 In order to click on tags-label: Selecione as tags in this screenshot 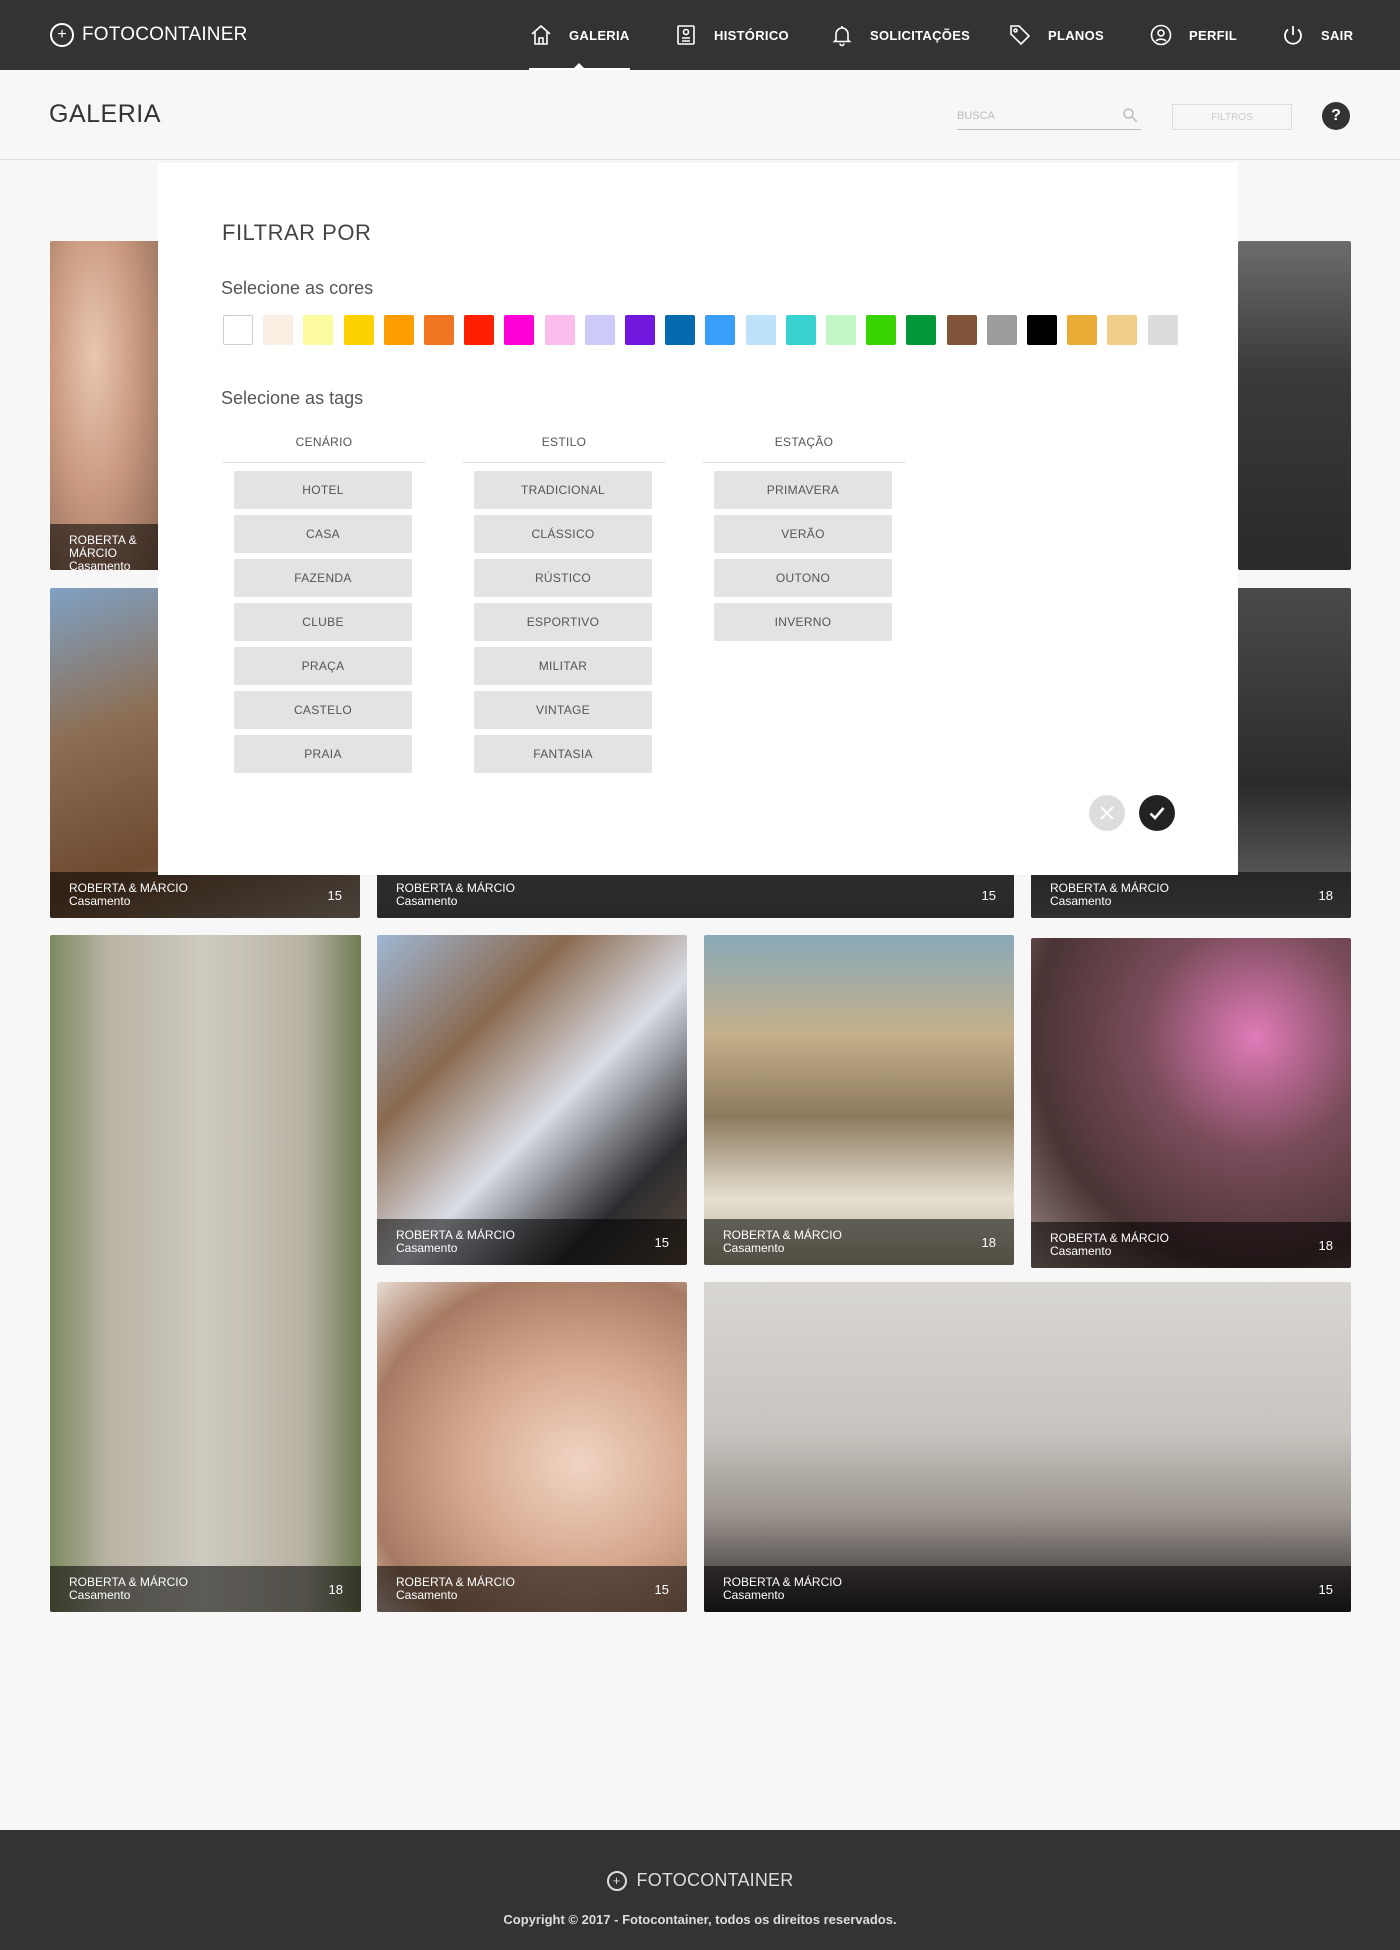, I will do `click(292, 398)`.